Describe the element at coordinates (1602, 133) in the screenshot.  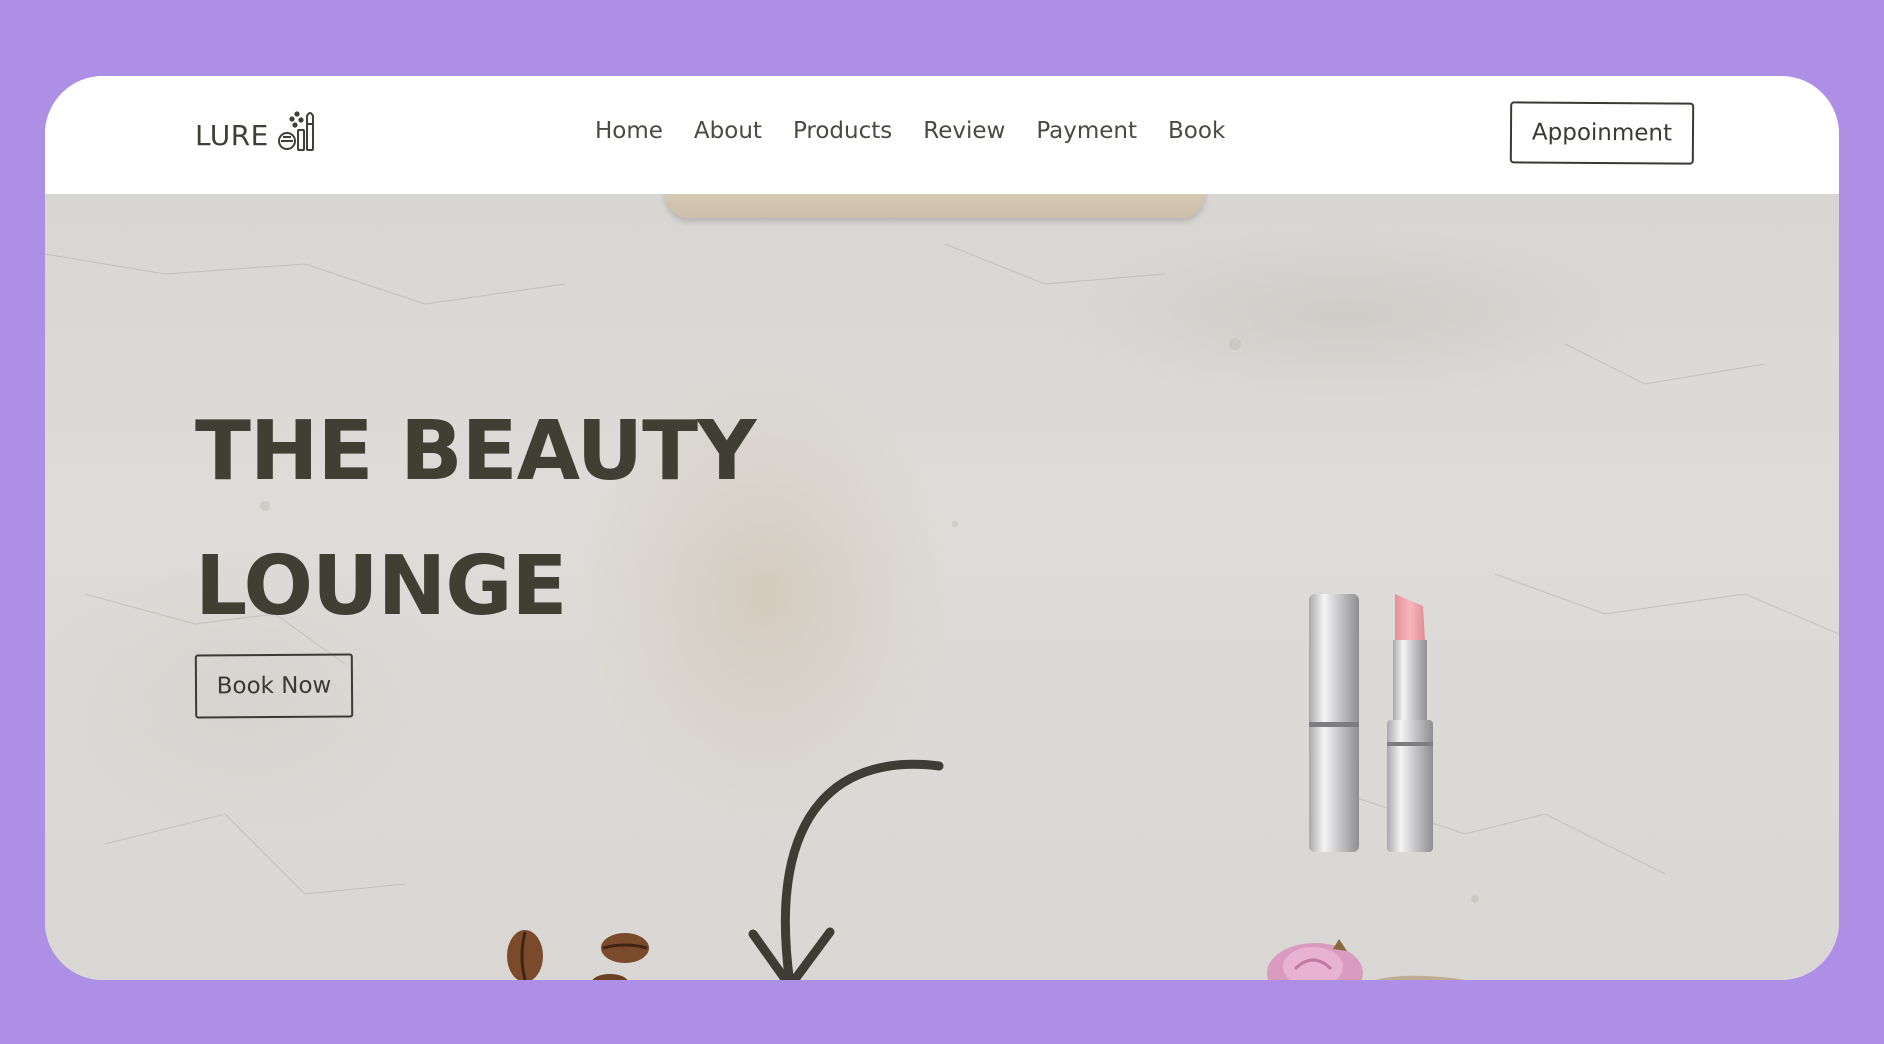
I see `appointment-button: Appoinment` at that location.